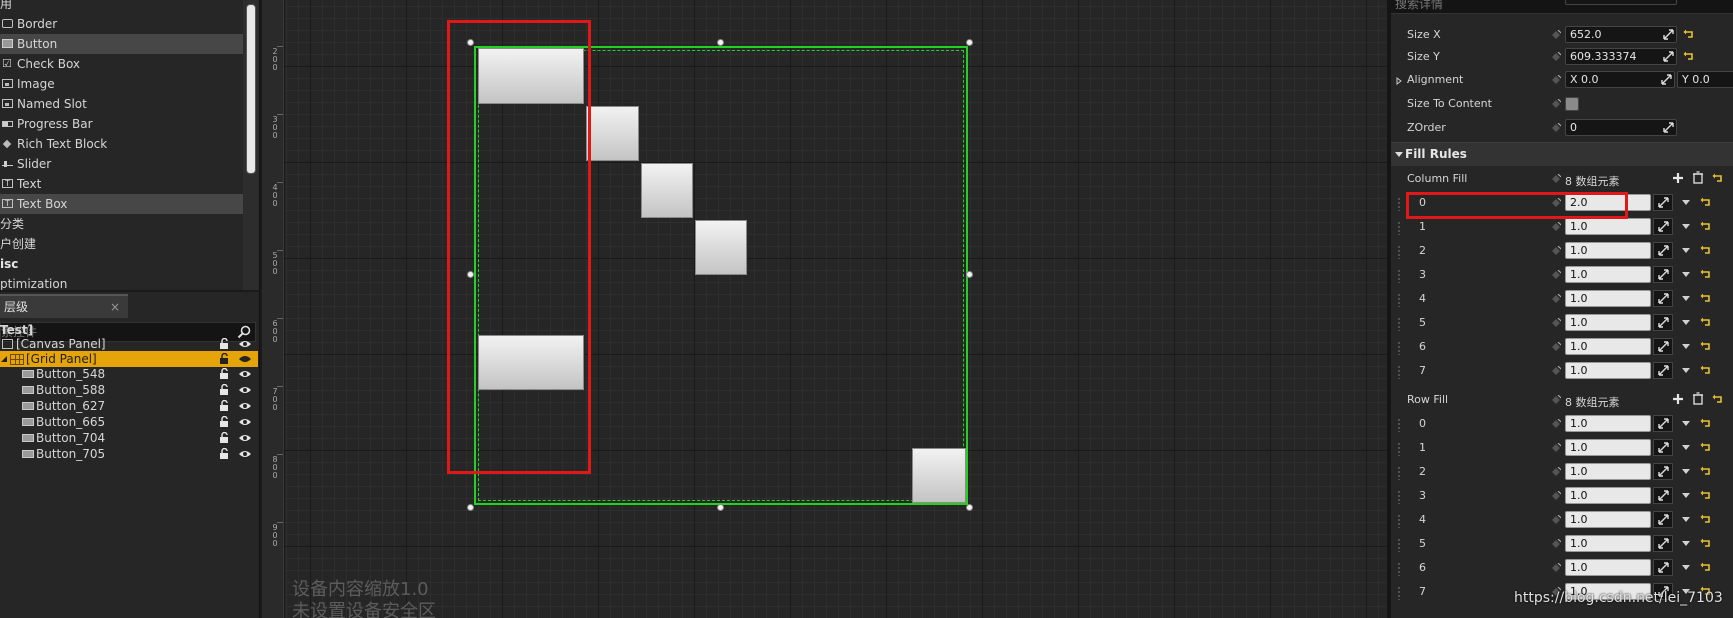  What do you see at coordinates (121, 44) in the screenshot?
I see `palette-item-button: Button` at bounding box center [121, 44].